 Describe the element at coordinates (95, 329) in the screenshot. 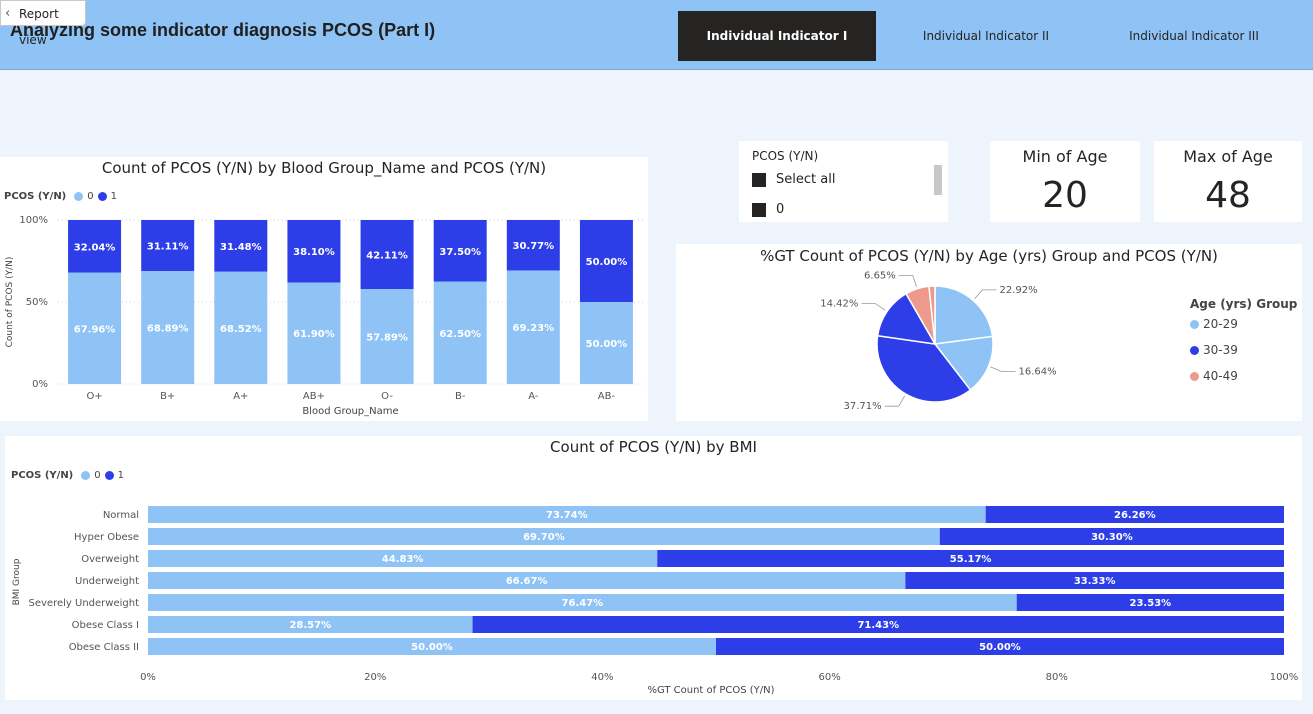

I see `data-label: 67.96%` at that location.